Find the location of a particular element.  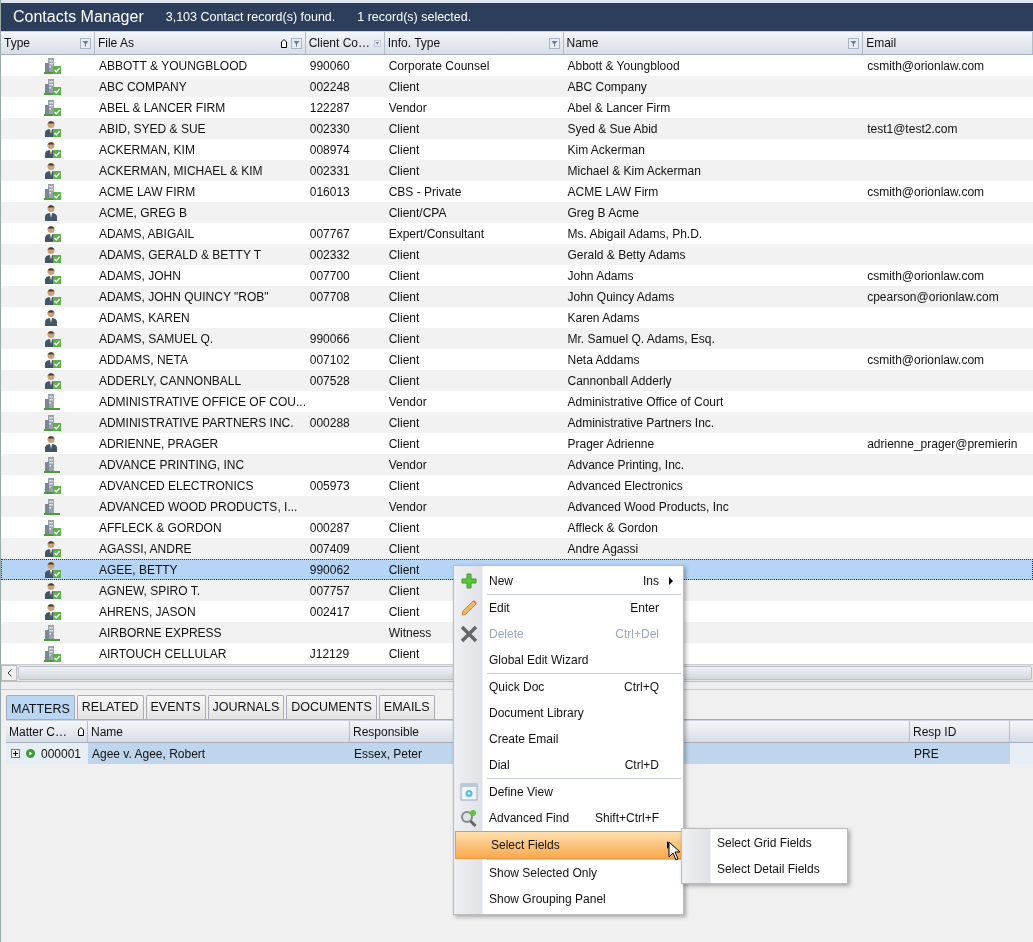

client-code-cell: 002248 is located at coordinates (329, 86).